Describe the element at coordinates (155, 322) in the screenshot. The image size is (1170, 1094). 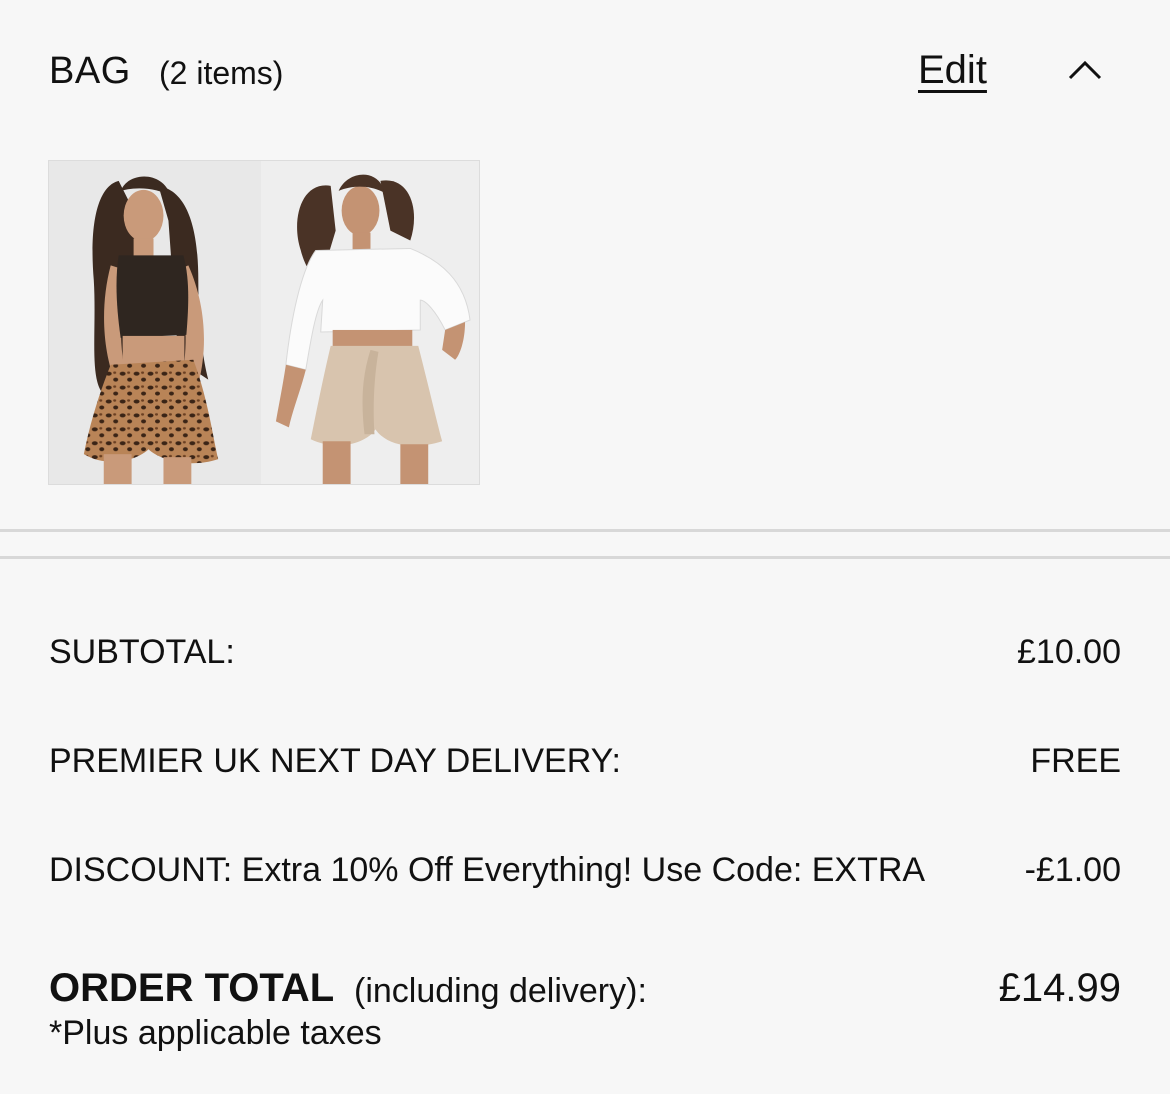
I see `product-image-leopard-shorts` at that location.